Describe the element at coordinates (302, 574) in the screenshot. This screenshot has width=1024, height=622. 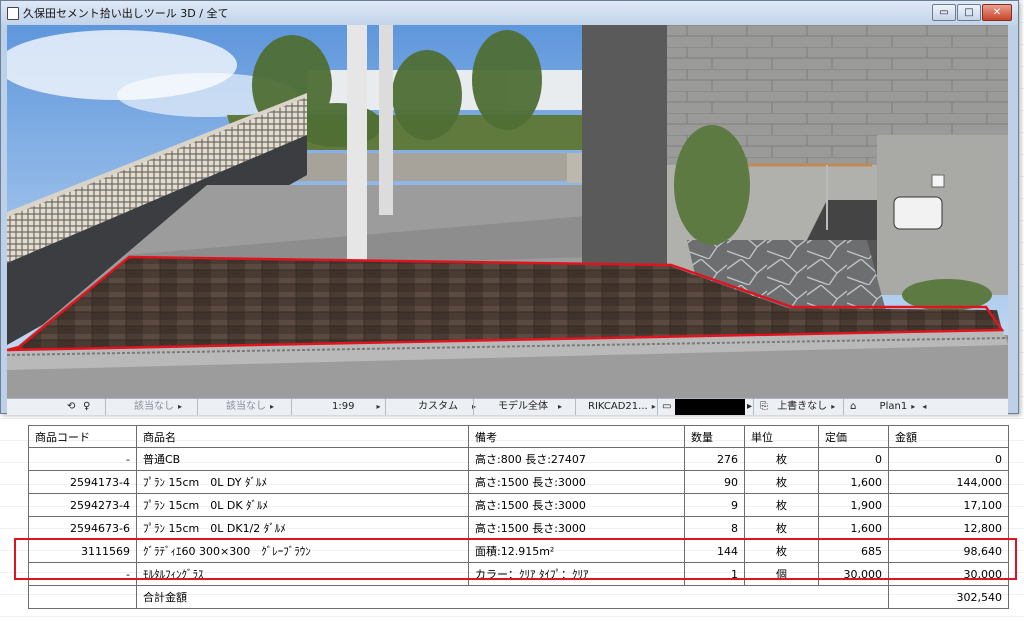
I see `cell-name: ﾓﾙﾀﾙﾌｨﾝｸﾞﾗｽ` at that location.